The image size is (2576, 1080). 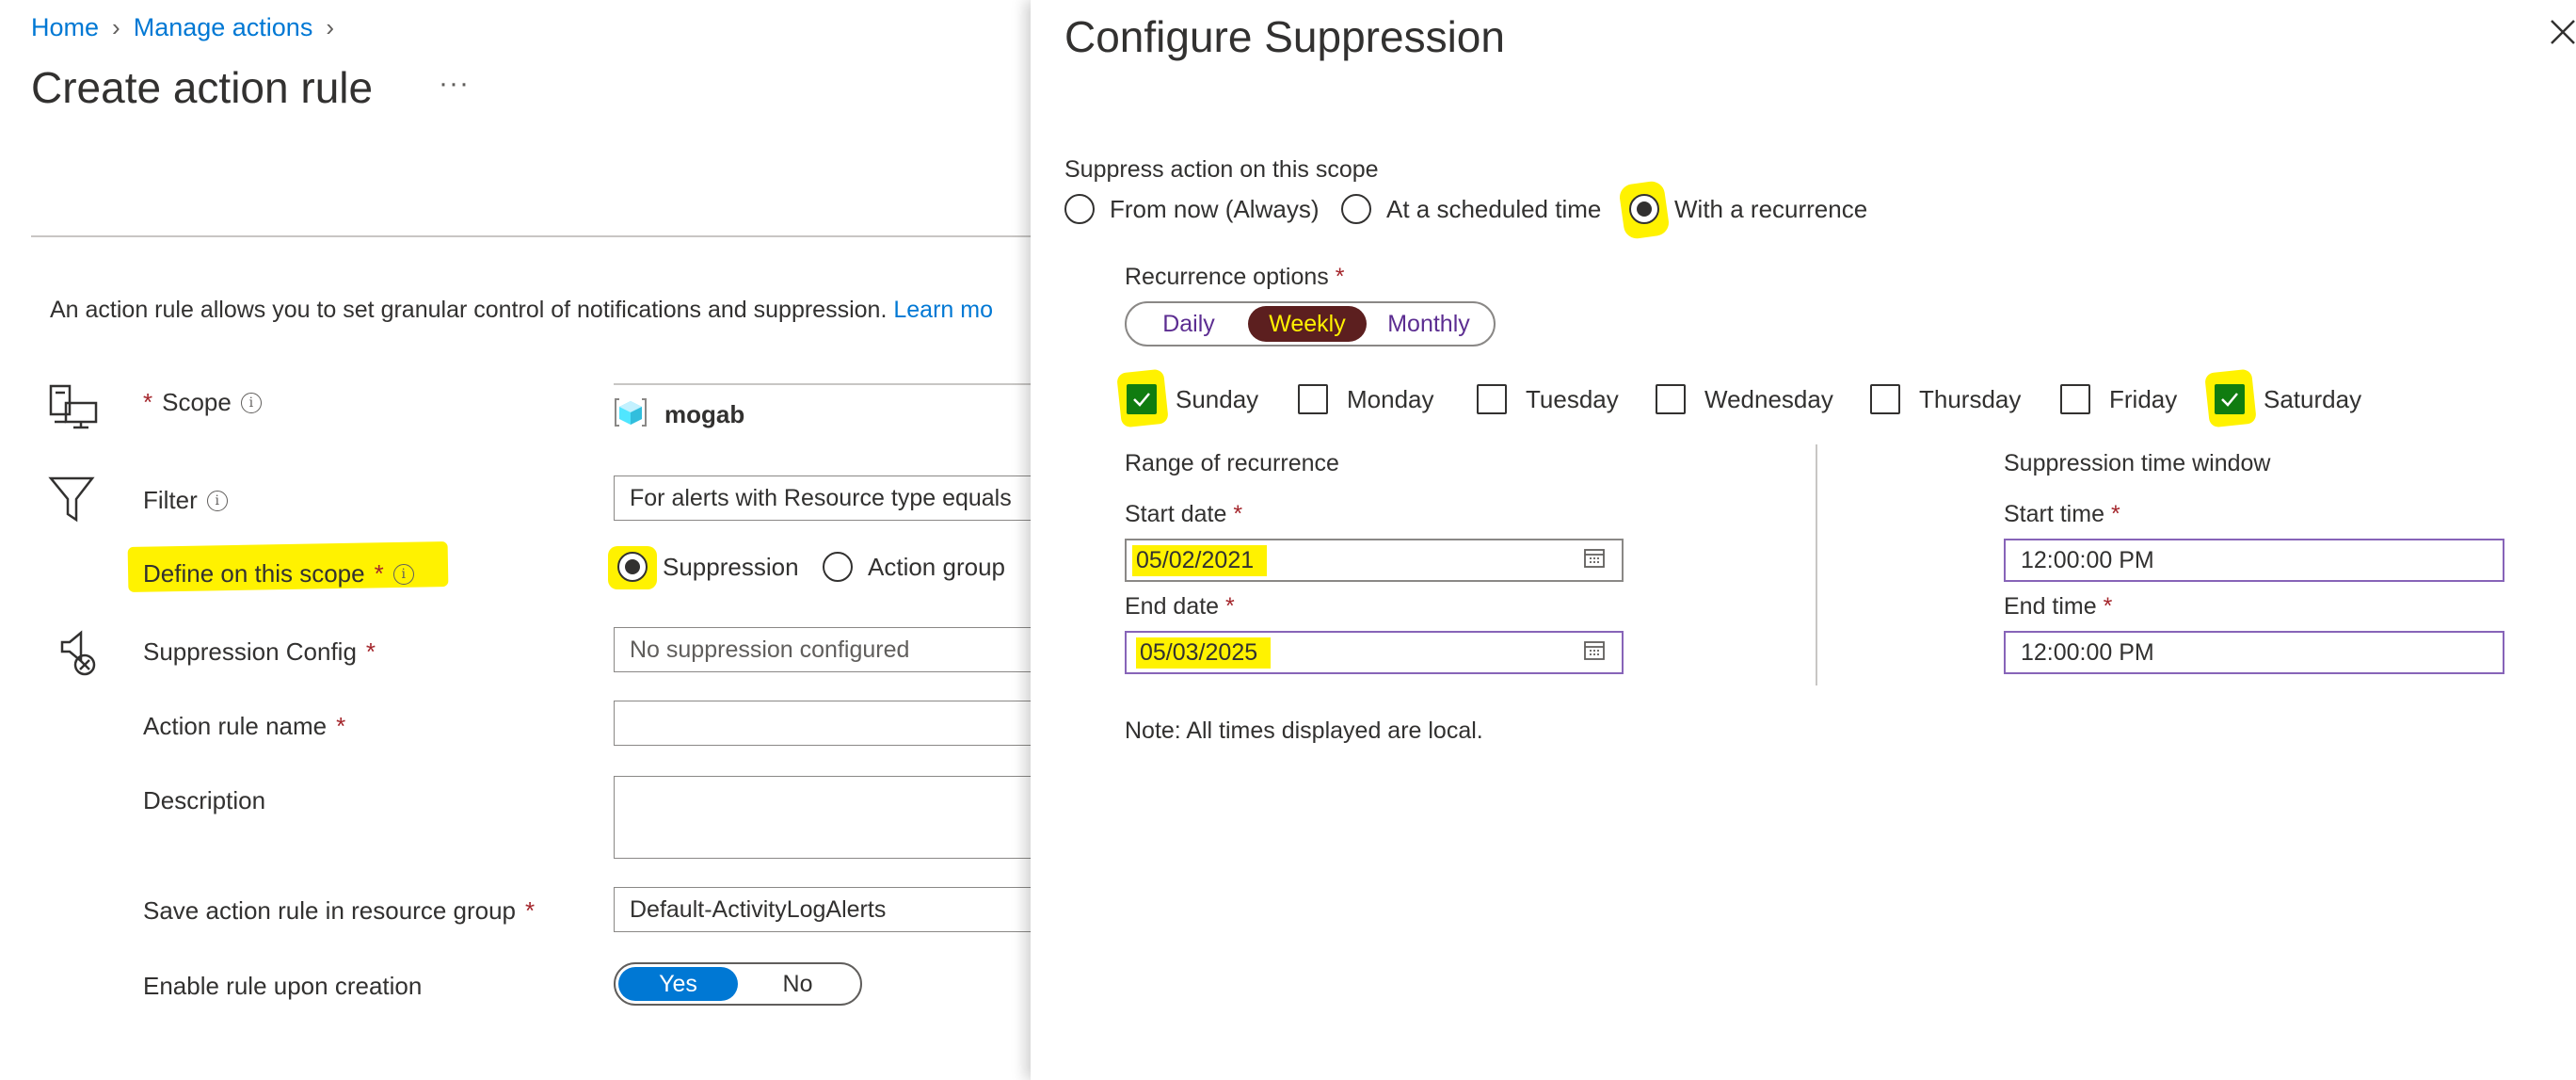 What do you see at coordinates (1221, 169) in the screenshot?
I see `suppress-scope-label: Suppress action on this scope` at bounding box center [1221, 169].